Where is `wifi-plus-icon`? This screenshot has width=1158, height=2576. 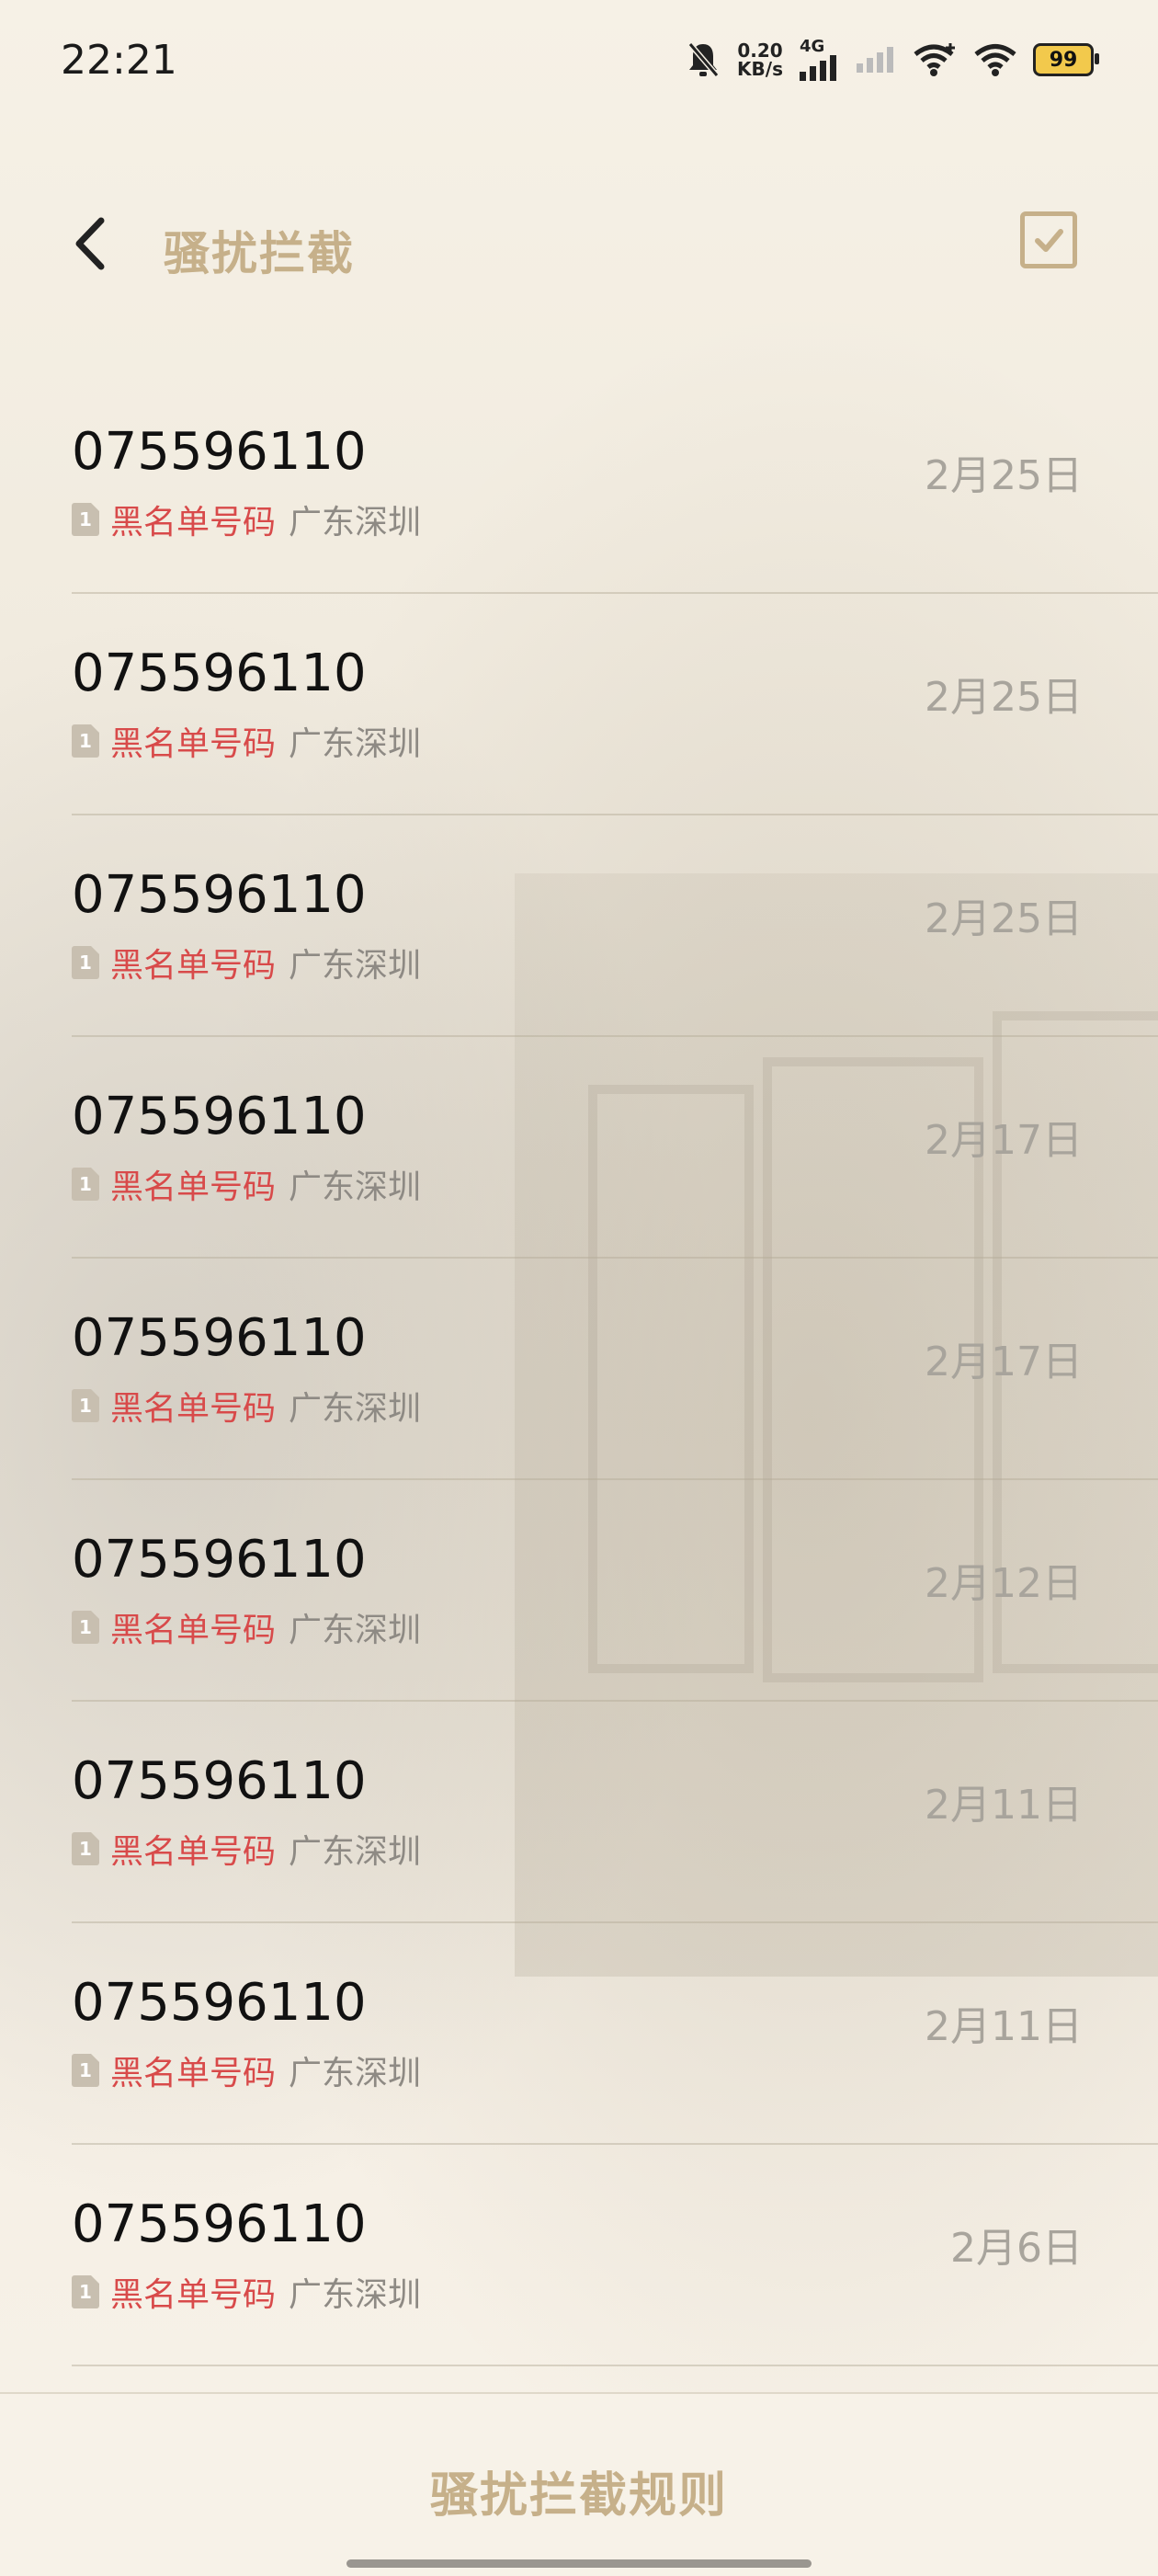 wifi-plus-icon is located at coordinates (935, 59).